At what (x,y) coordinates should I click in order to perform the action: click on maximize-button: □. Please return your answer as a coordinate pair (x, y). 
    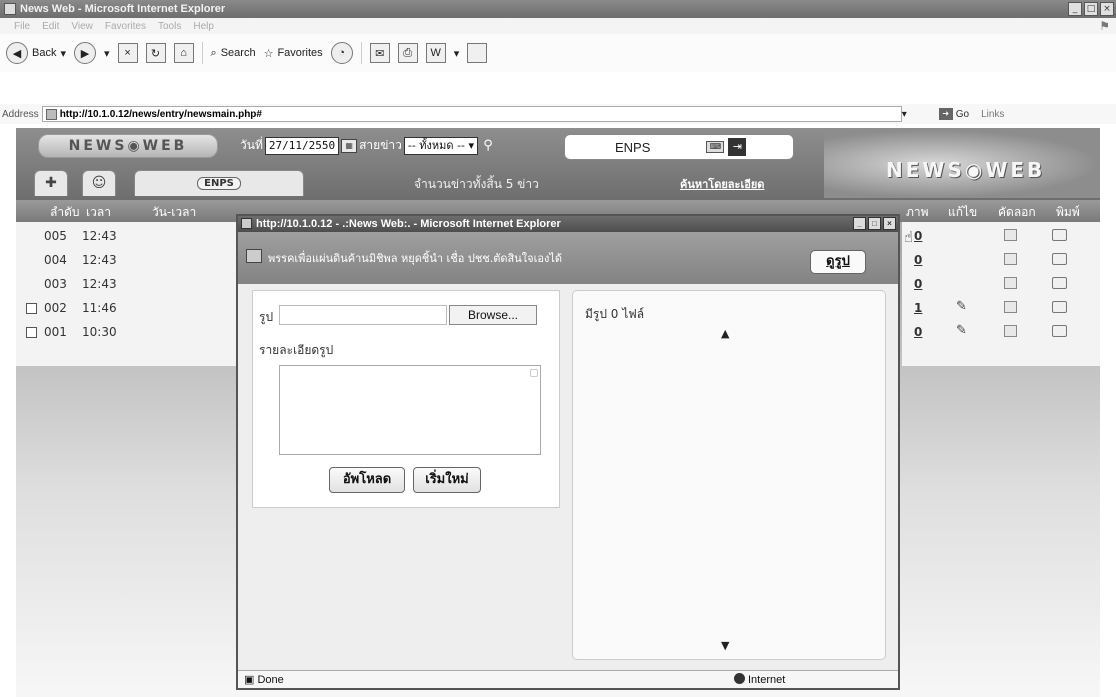
    Looking at the image, I should click on (1091, 9).